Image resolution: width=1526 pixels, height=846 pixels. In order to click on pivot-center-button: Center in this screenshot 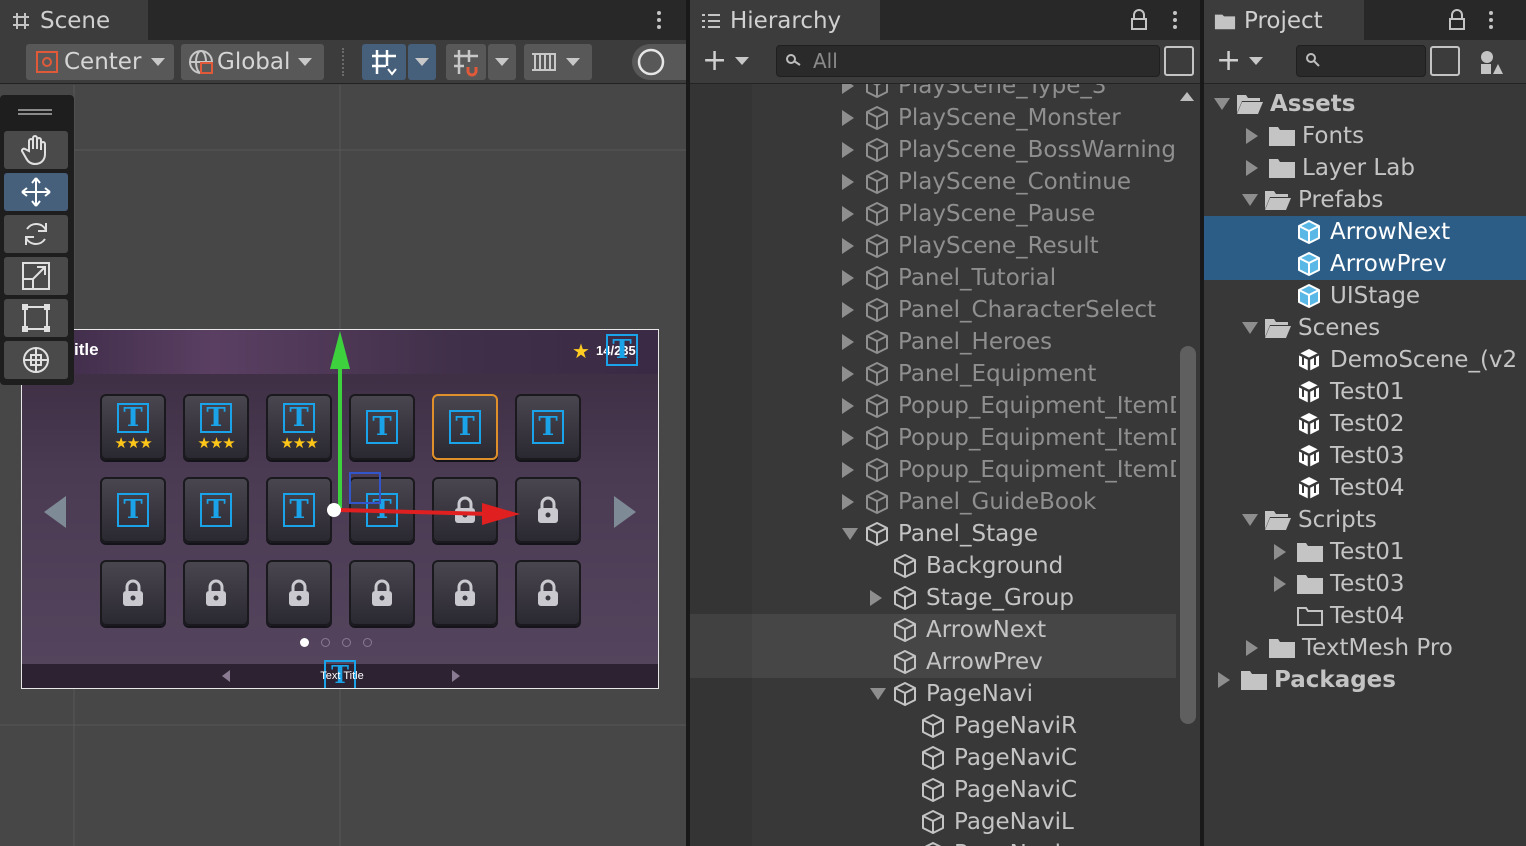, I will do `click(100, 62)`.